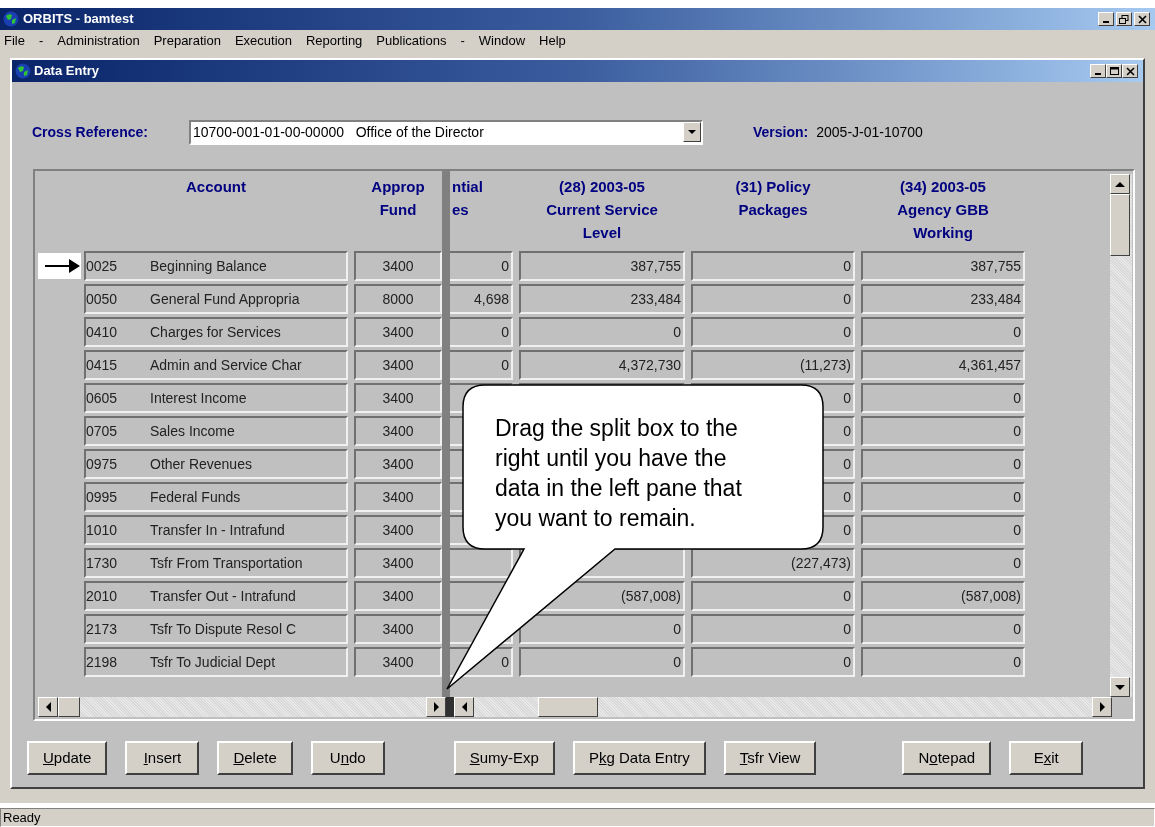 This screenshot has width=1155, height=827. What do you see at coordinates (467, 187) in the screenshot?
I see `column-header: ntial` at bounding box center [467, 187].